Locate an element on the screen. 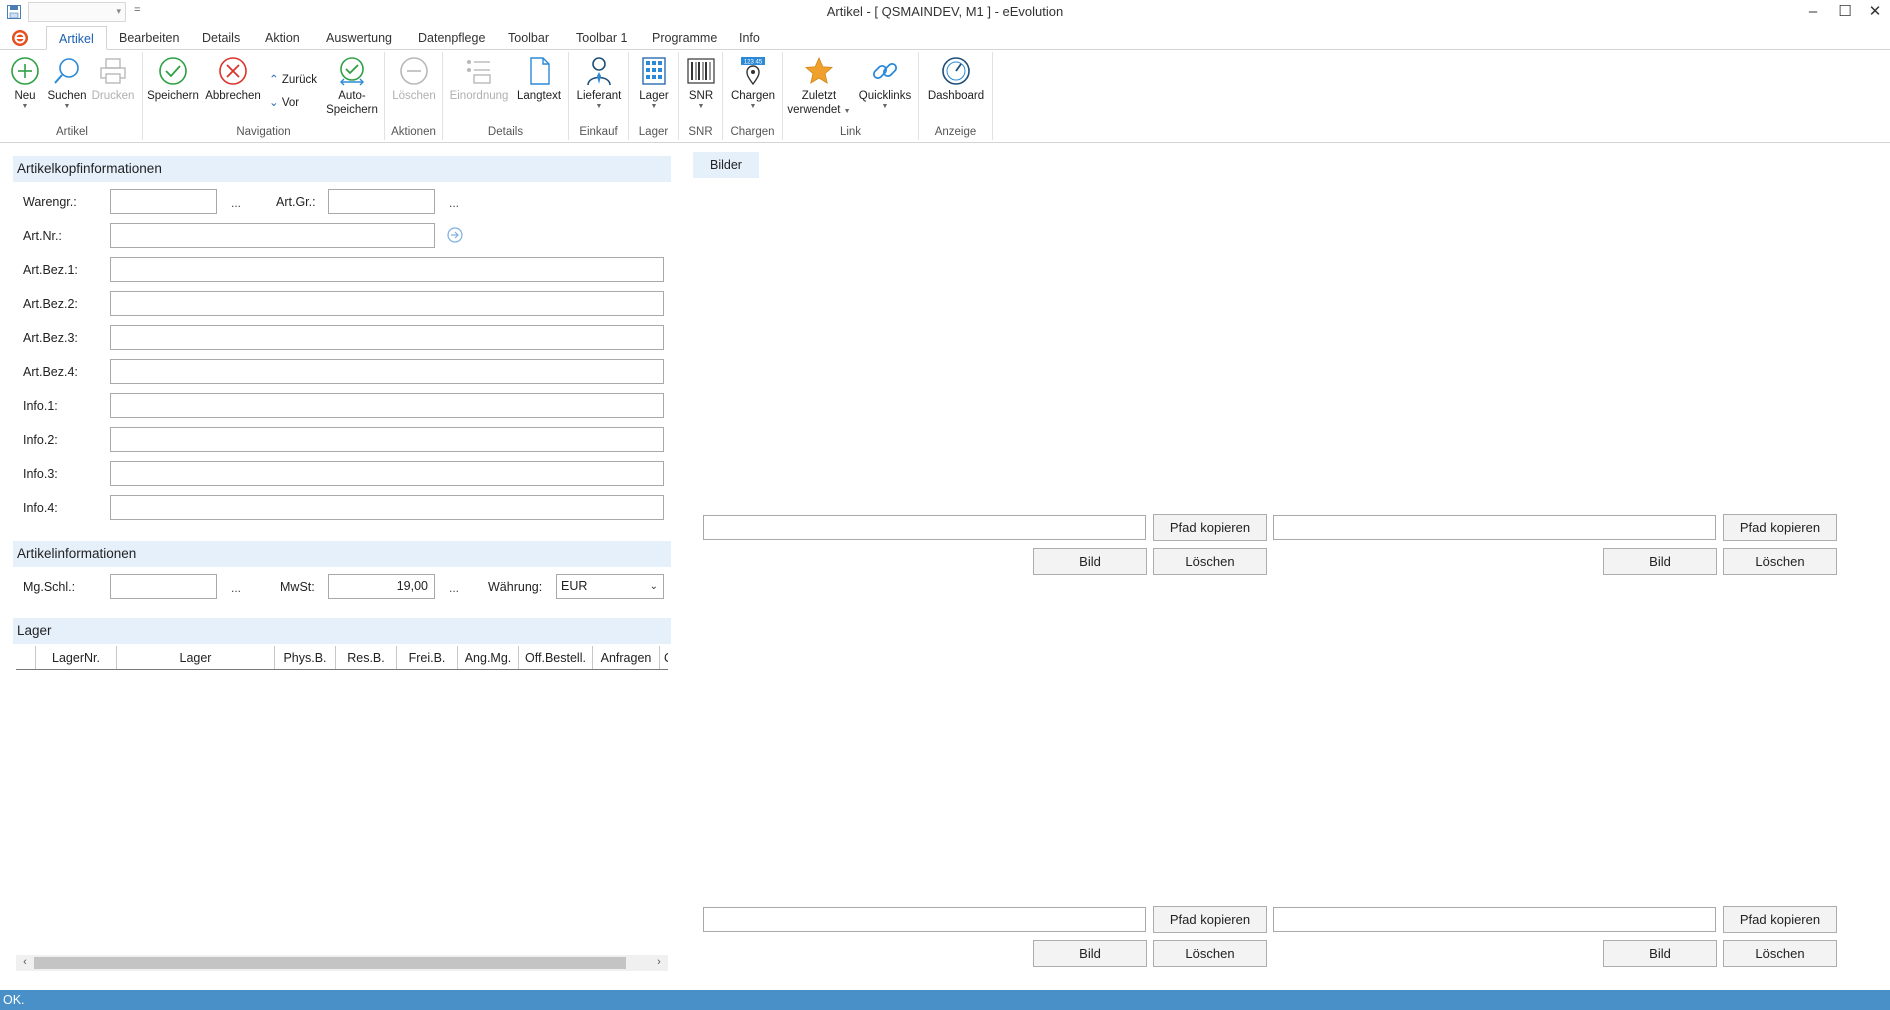  section-header-lager: Lager is located at coordinates (342, 631).